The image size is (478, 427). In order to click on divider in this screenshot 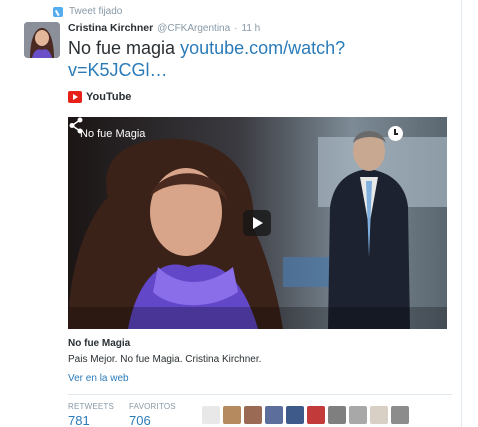, I will do `click(260, 394)`.